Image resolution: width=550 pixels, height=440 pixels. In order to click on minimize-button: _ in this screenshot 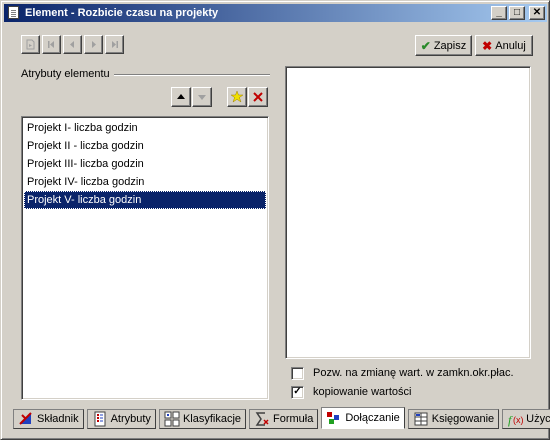, I will do `click(499, 13)`.